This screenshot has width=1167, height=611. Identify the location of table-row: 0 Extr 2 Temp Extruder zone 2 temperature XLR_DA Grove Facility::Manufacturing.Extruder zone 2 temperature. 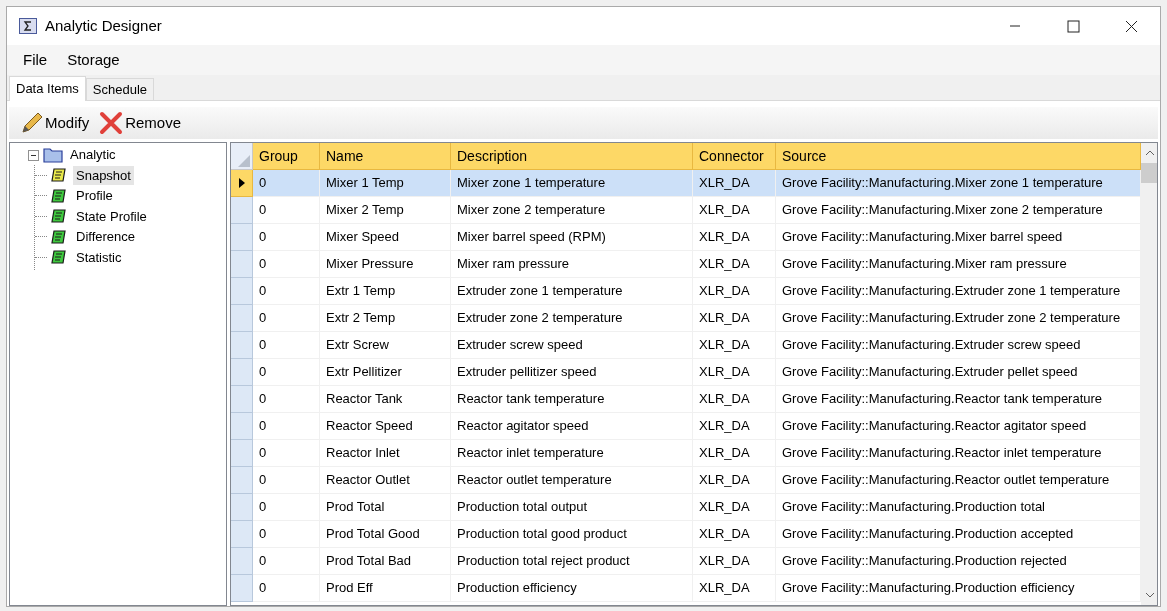
(686, 318).